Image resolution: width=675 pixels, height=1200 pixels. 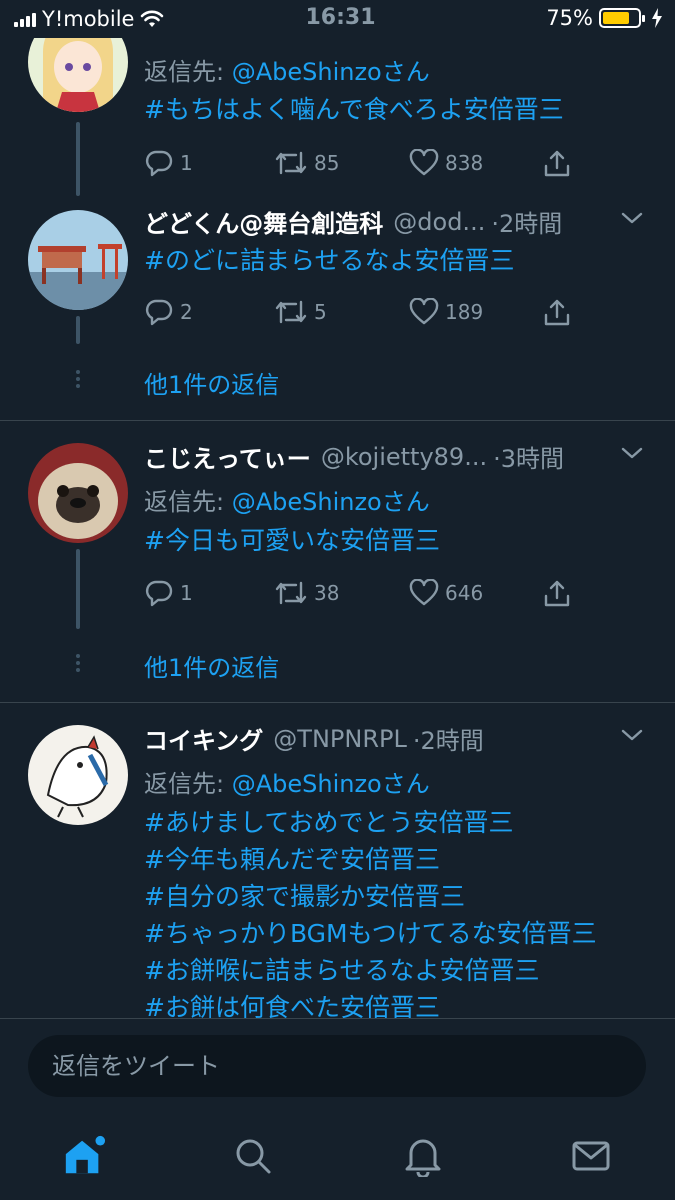 I want to click on status-bar: Y!mobile 16:31 75%, so click(x=337, y=19).